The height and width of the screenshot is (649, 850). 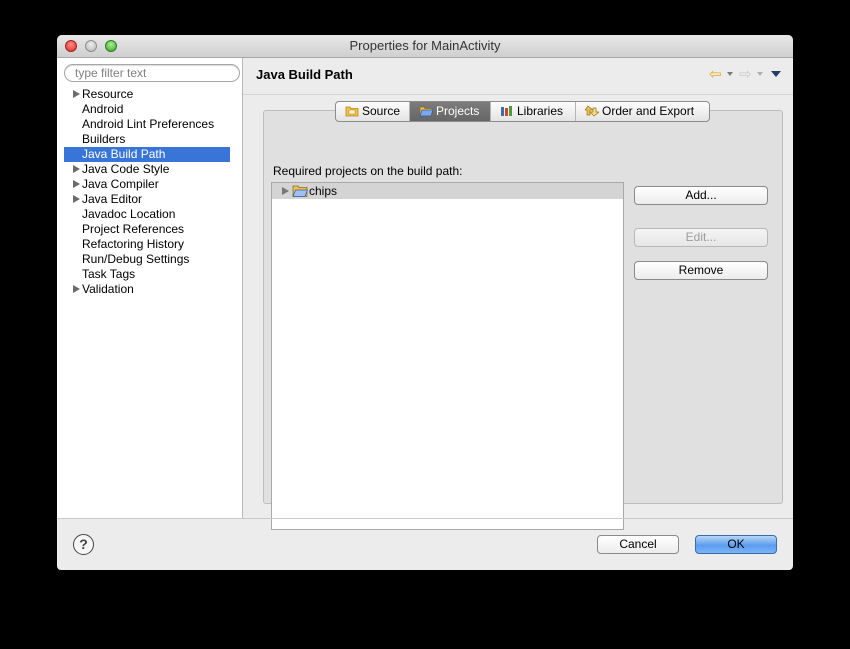 I want to click on tab-order-and-export: Order and Export, so click(x=642, y=111).